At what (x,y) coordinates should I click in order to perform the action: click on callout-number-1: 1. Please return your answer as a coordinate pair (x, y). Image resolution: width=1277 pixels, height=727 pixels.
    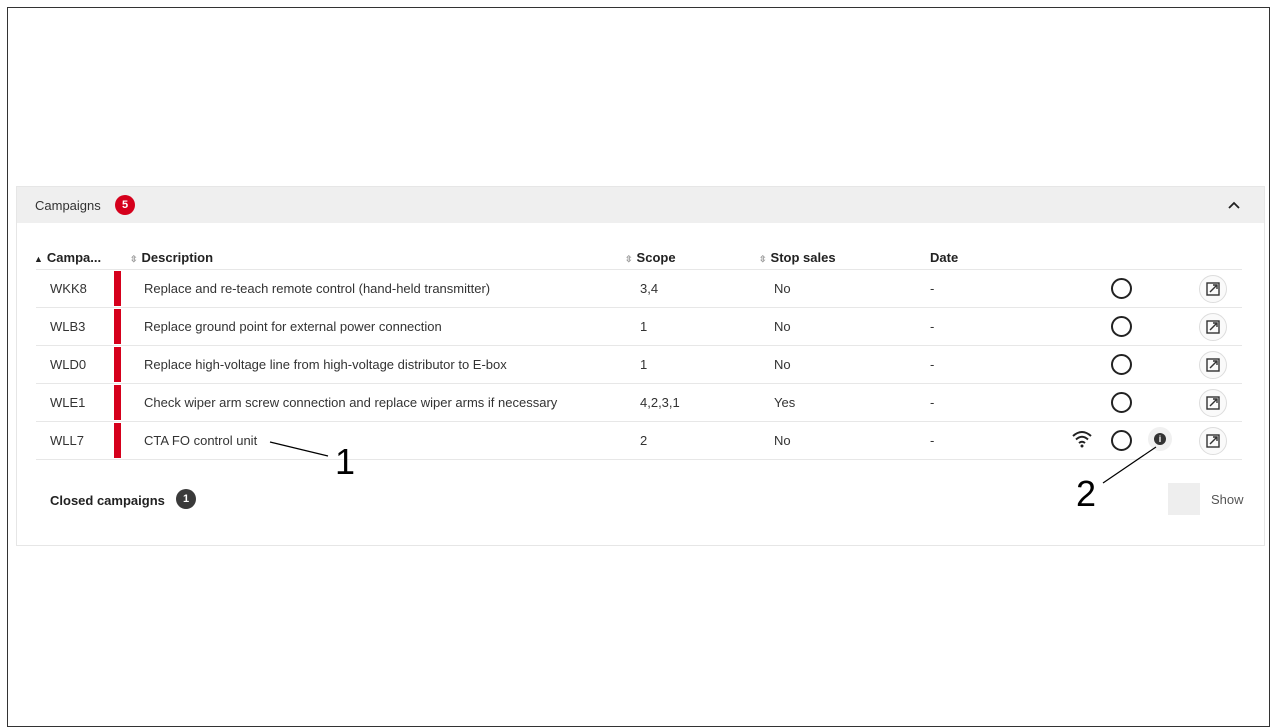
    Looking at the image, I should click on (345, 461).